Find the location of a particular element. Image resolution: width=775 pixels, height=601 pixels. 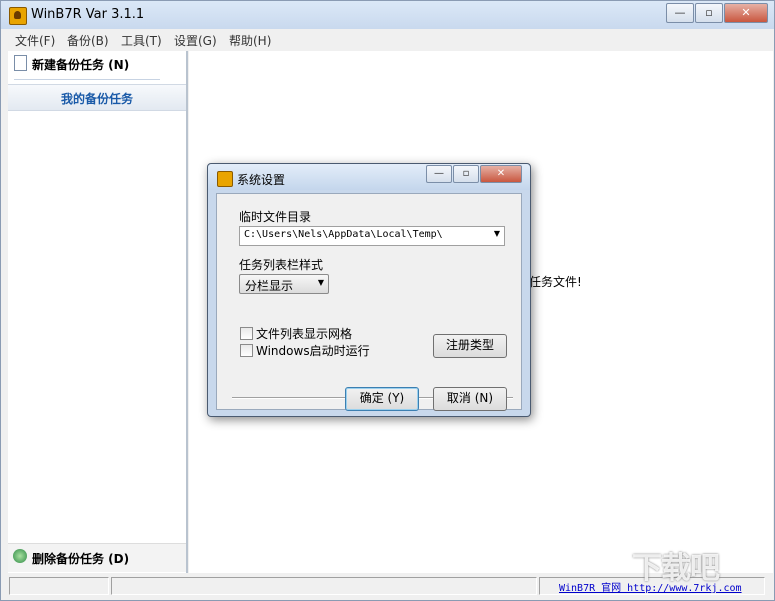

menu-tools: 工具(T) is located at coordinates (141, 40).